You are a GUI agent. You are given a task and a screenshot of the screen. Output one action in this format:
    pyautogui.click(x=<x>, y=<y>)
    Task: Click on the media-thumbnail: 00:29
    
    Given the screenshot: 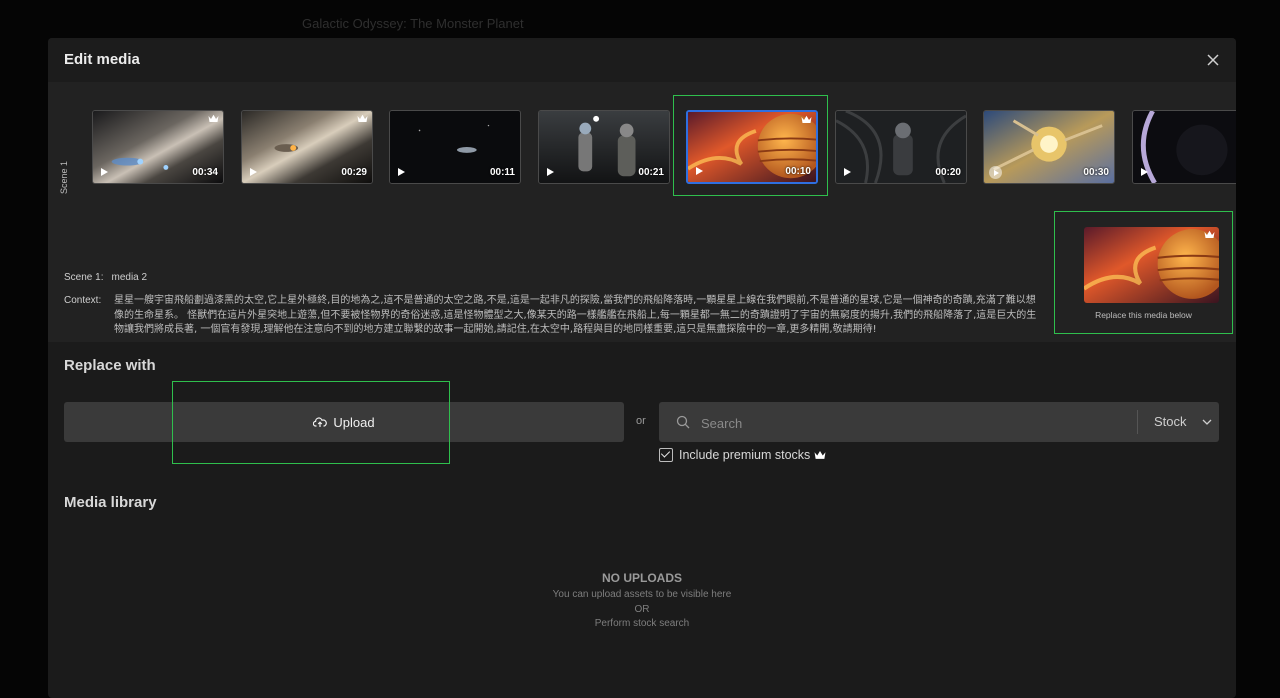 What is the action you would take?
    pyautogui.click(x=307, y=147)
    